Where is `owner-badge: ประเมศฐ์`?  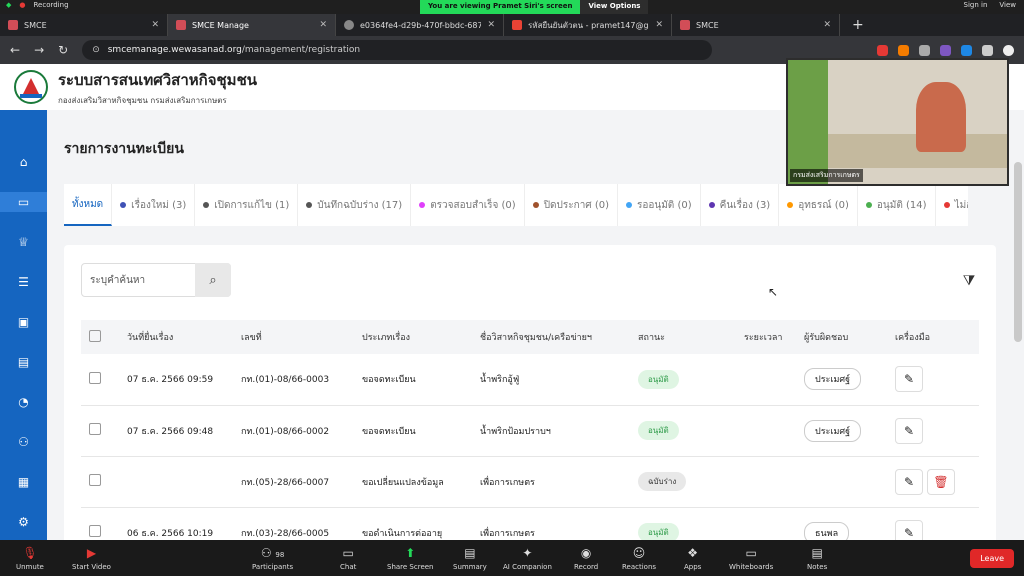
owner-badge: ประเมศฐ์ is located at coordinates (833, 430).